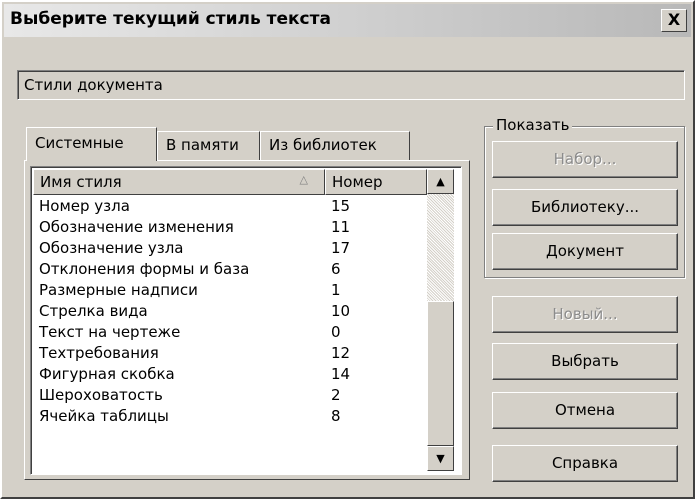  I want to click on style-number: 10, so click(341, 311).